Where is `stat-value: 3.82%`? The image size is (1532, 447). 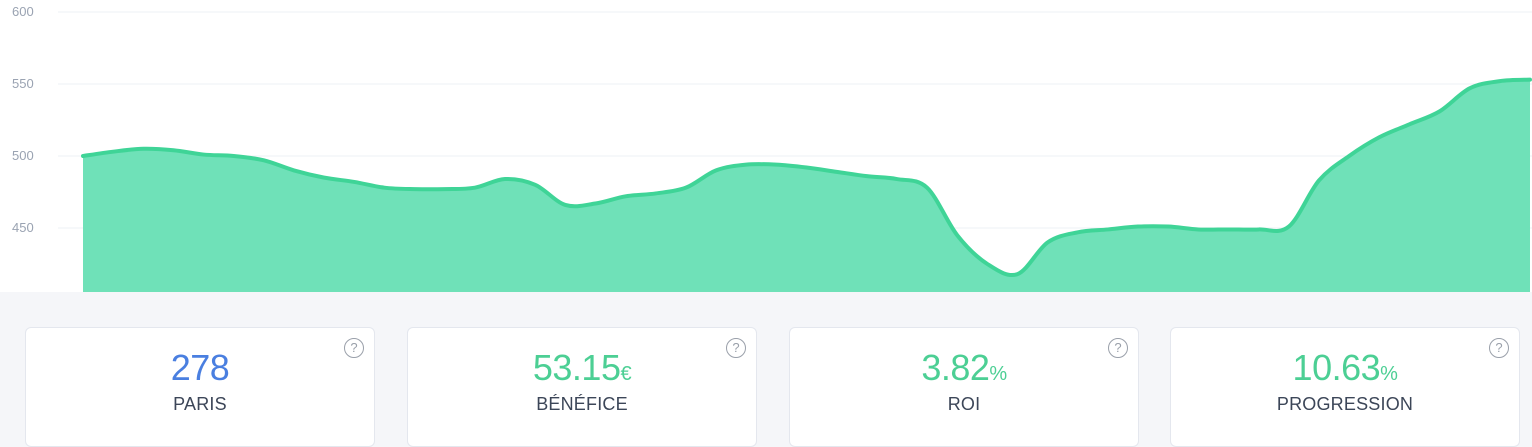 stat-value: 3.82% is located at coordinates (964, 371).